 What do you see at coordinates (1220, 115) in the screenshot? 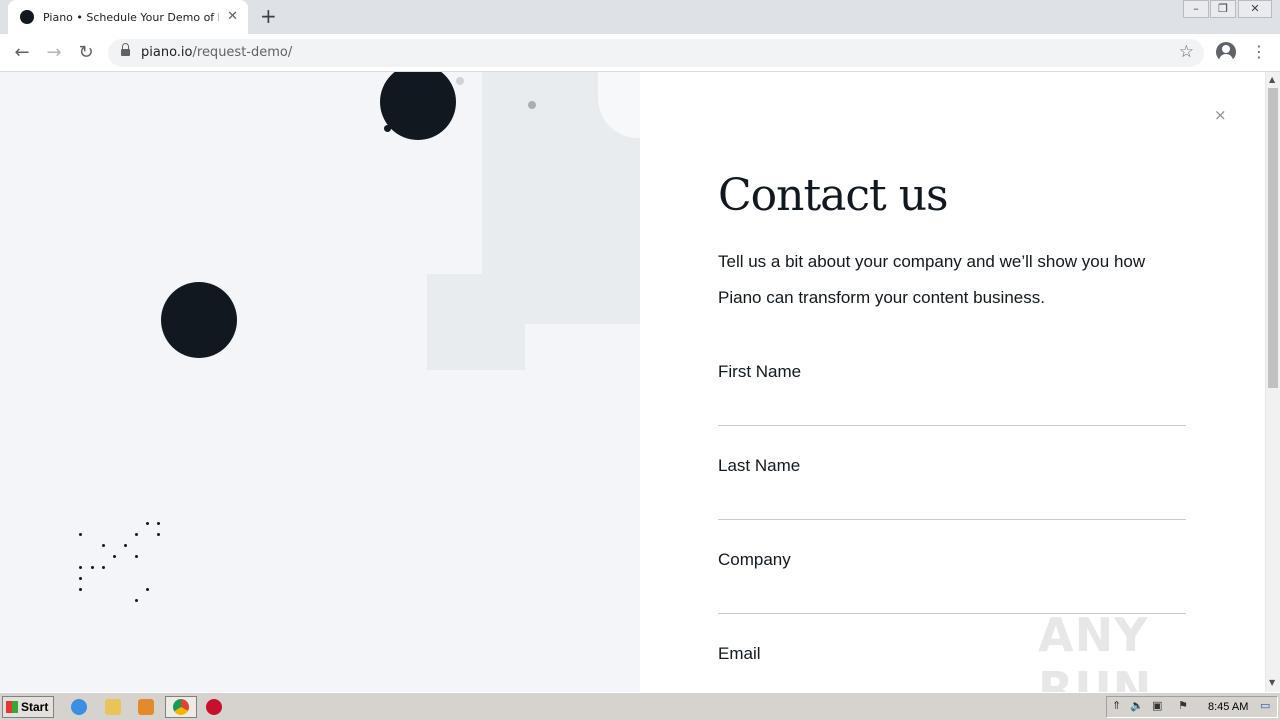
I see `close-icon: ×` at bounding box center [1220, 115].